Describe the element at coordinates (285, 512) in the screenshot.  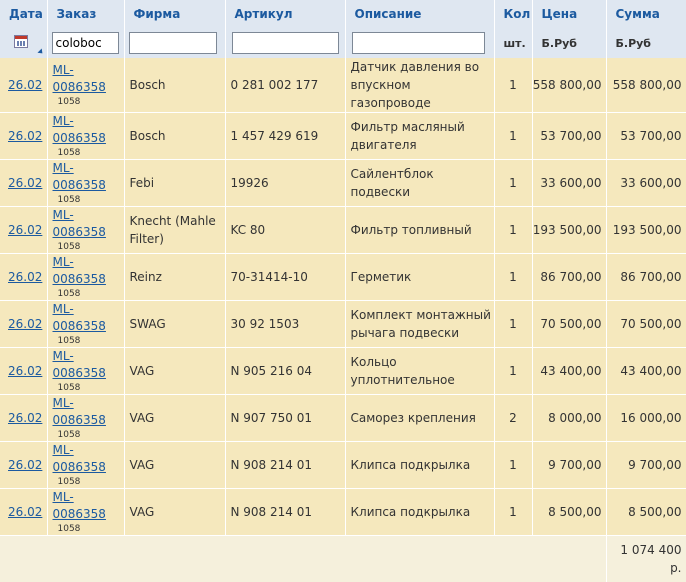
I see `article-text: N 908 214 01` at that location.